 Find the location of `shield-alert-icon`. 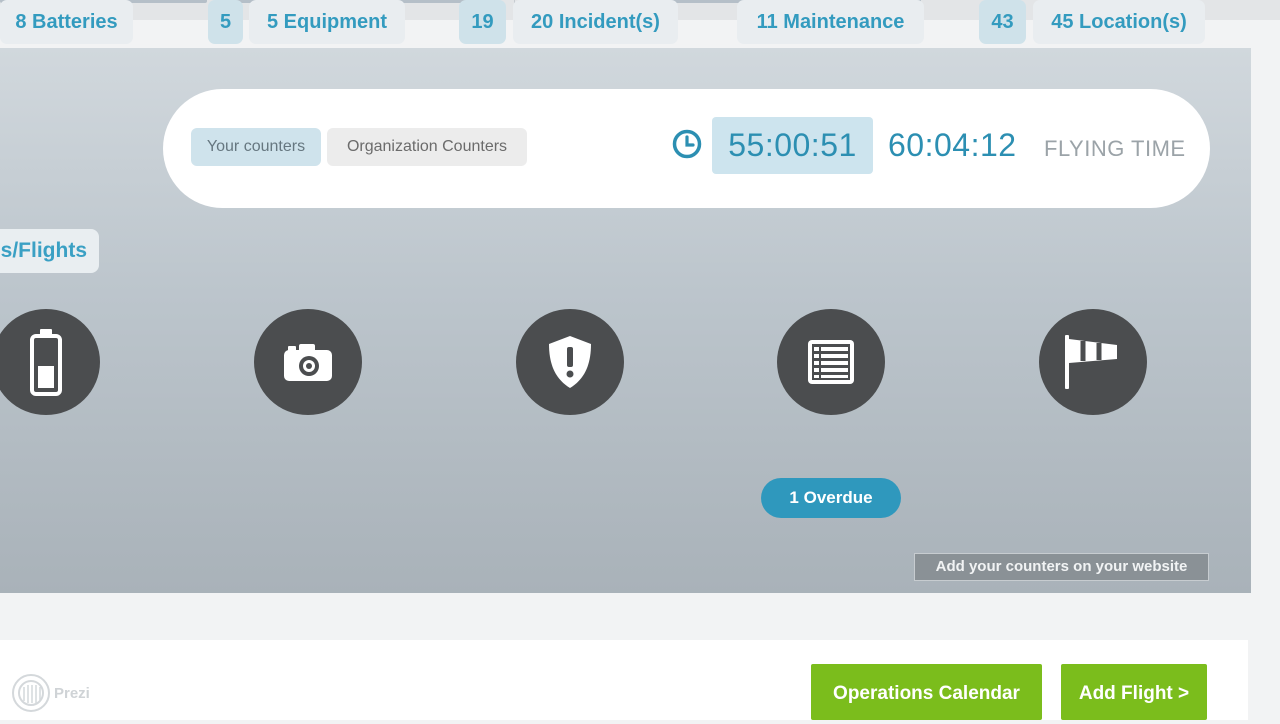

shield-alert-icon is located at coordinates (570, 362).